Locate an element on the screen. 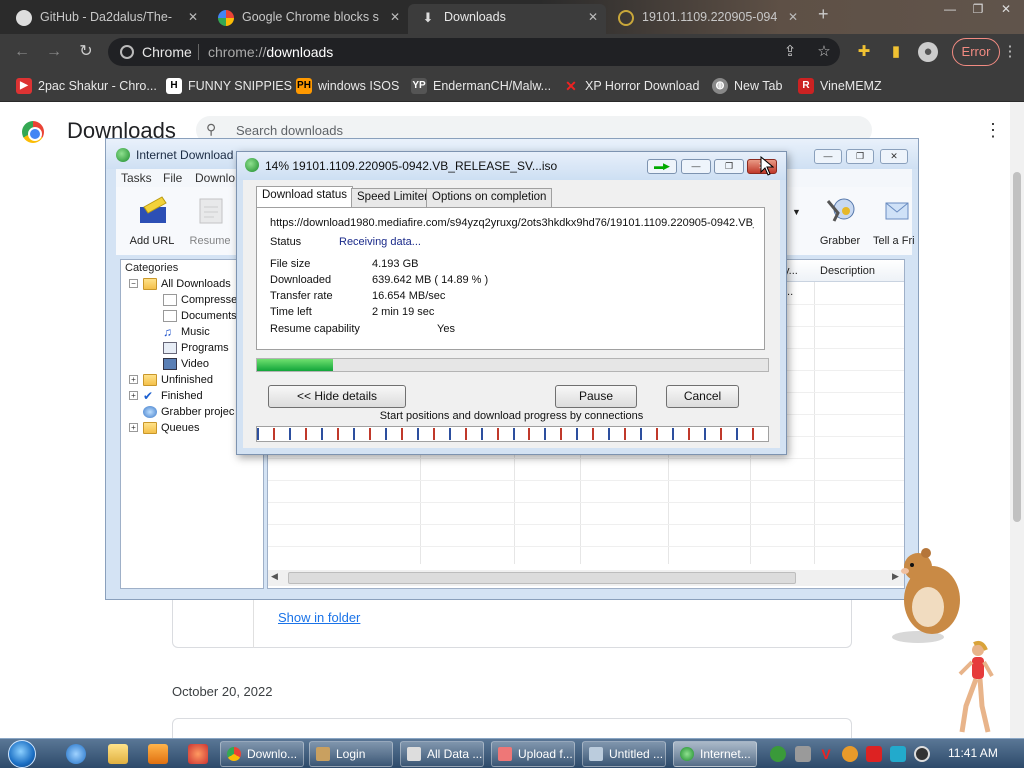 Image resolution: width=1024 pixels, height=768 pixels. category-programs: Programs is located at coordinates (196, 348).